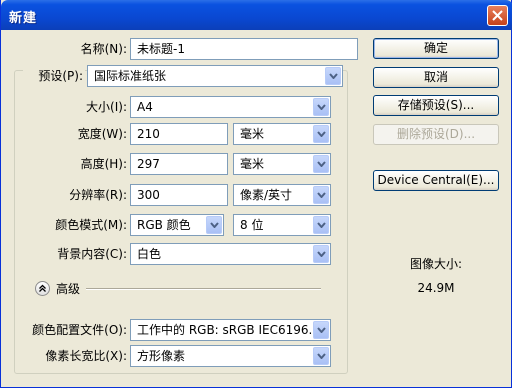 The height and width of the screenshot is (388, 512). Describe the element at coordinates (203, 289) in the screenshot. I see `advanced-separator` at that location.